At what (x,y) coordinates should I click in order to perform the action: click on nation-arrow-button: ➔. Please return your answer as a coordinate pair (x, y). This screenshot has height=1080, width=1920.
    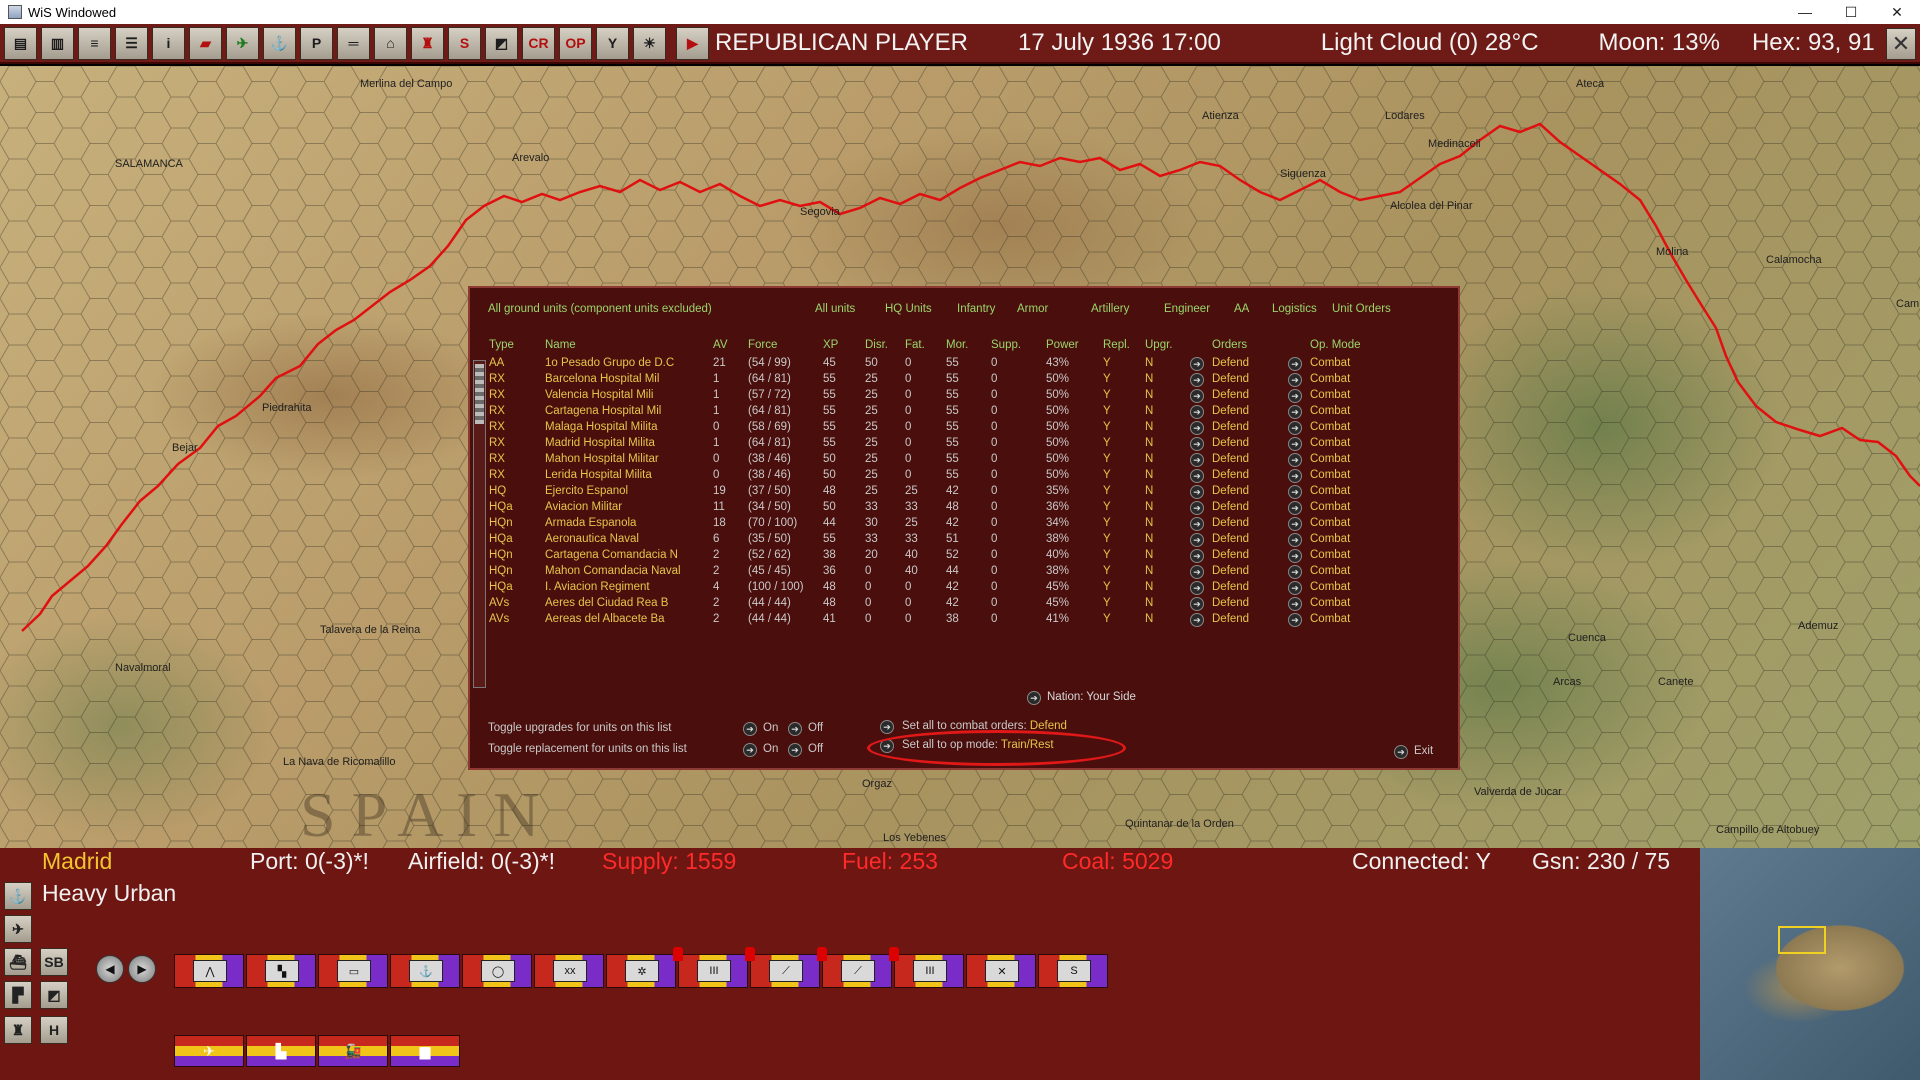
    Looking at the image, I should click on (1034, 698).